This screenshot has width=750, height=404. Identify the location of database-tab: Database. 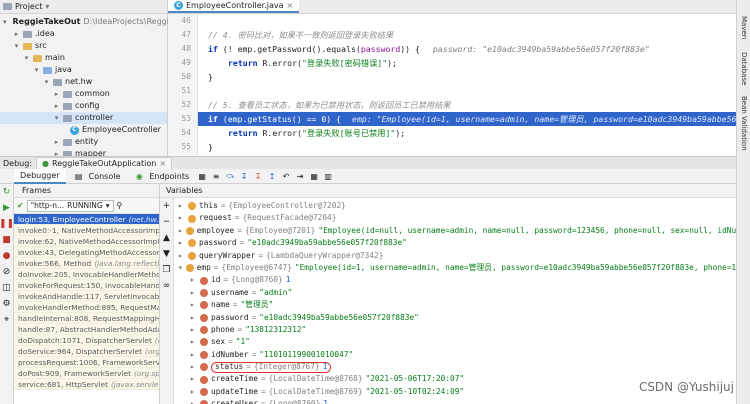
(744, 68).